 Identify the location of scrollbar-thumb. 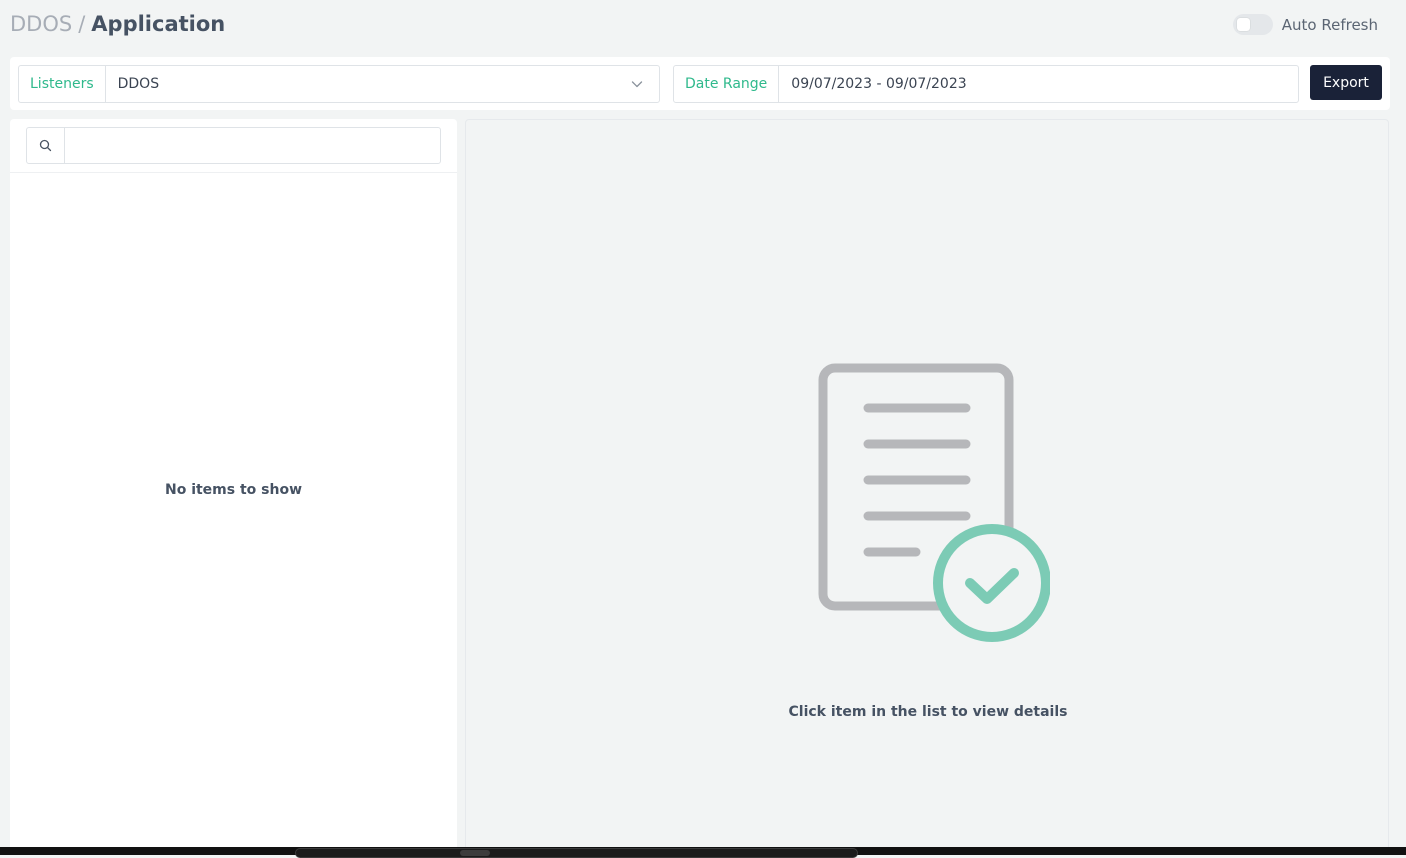
(475, 853).